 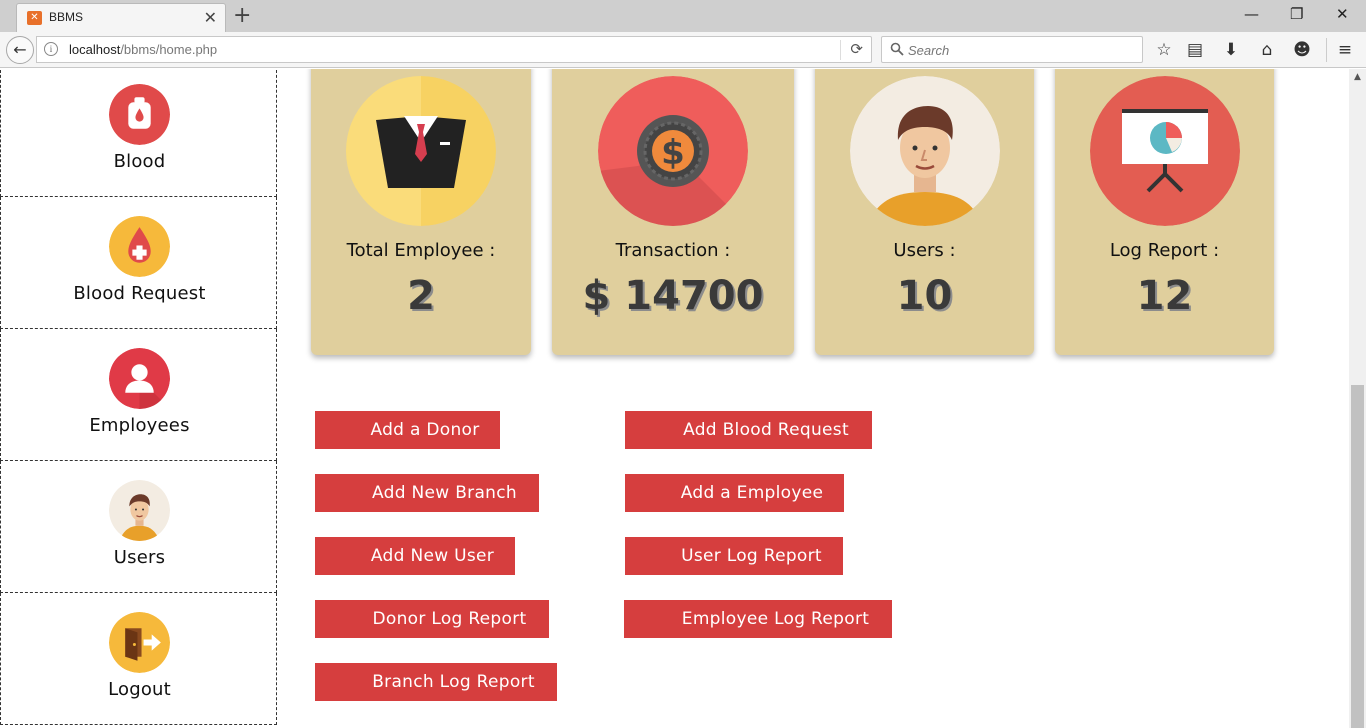 What do you see at coordinates (1195, 50) in the screenshot?
I see `reading-list-icon: ▤` at bounding box center [1195, 50].